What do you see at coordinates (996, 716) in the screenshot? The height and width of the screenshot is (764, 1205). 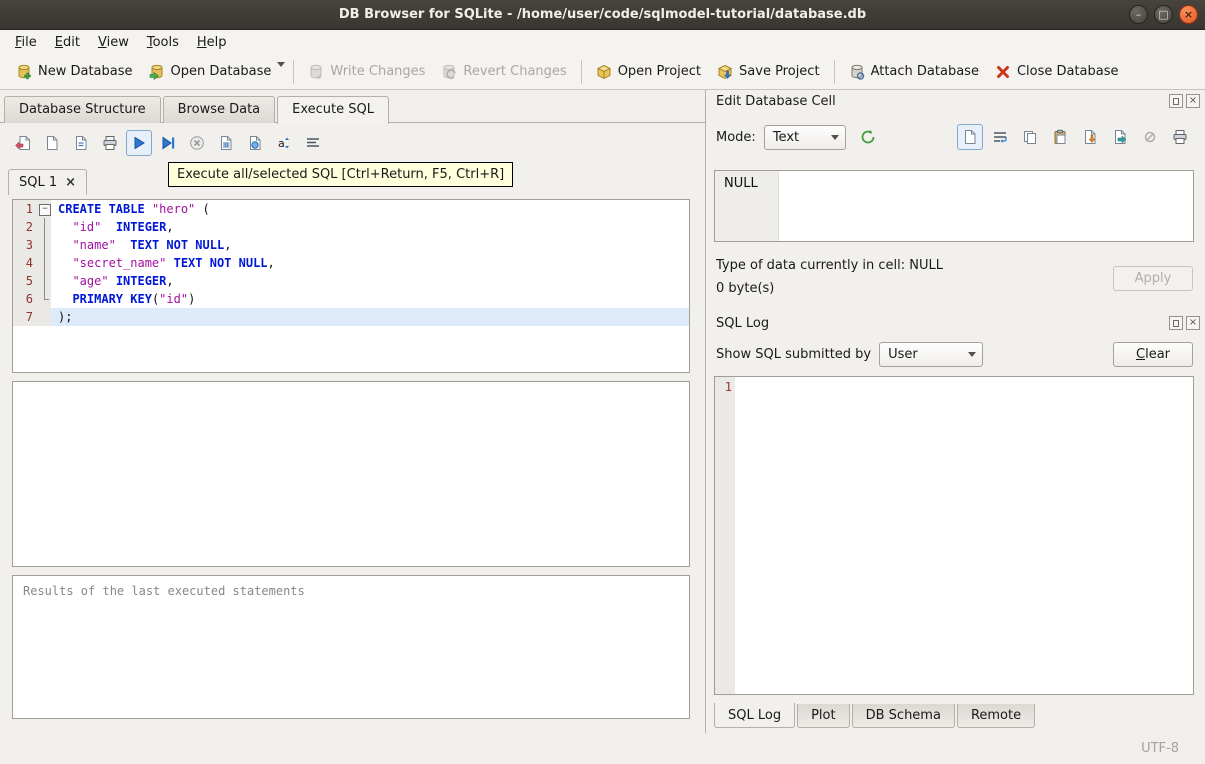 I see `tab-remote: Remote` at bounding box center [996, 716].